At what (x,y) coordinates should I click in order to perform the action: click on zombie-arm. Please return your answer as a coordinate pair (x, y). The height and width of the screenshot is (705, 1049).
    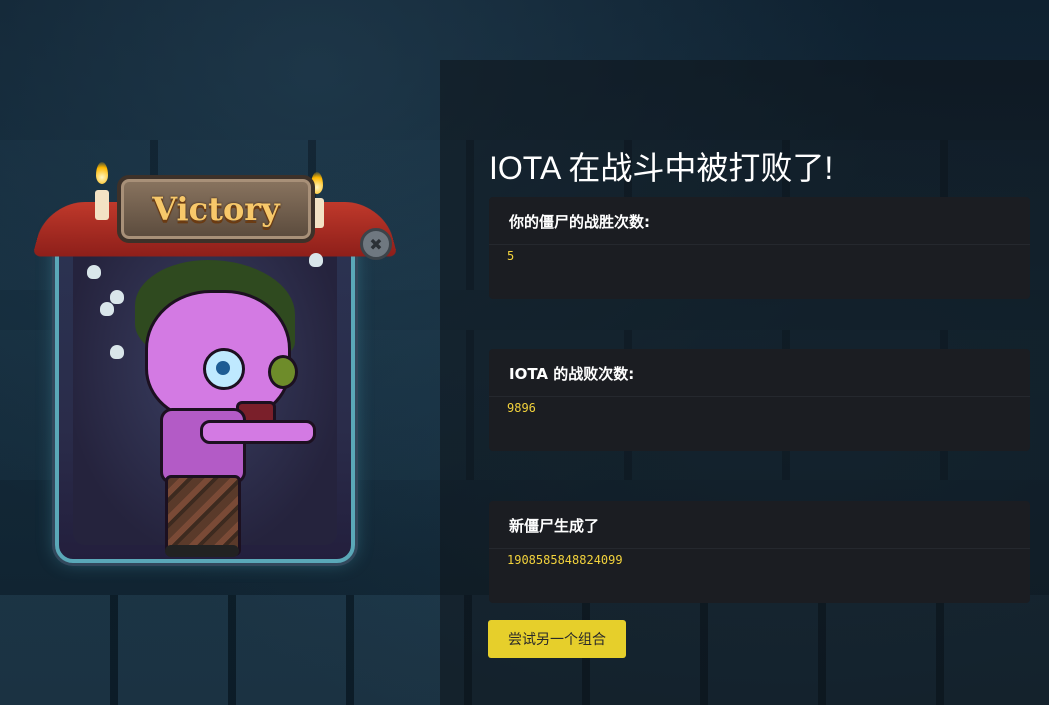
    Looking at the image, I should click on (258, 432).